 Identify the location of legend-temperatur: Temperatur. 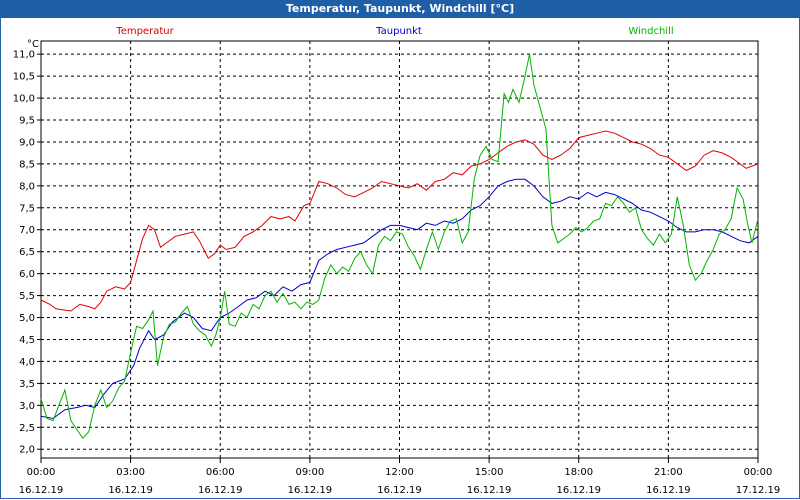
(144, 31).